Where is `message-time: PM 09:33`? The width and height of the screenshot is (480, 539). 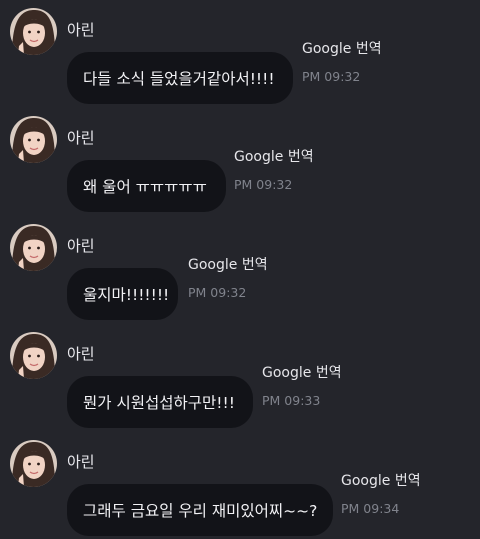
message-time: PM 09:33 is located at coordinates (291, 400).